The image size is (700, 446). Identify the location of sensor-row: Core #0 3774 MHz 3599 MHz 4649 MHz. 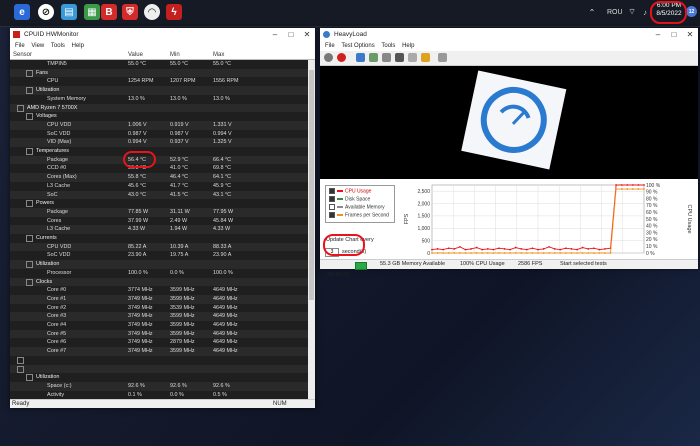
(159, 290).